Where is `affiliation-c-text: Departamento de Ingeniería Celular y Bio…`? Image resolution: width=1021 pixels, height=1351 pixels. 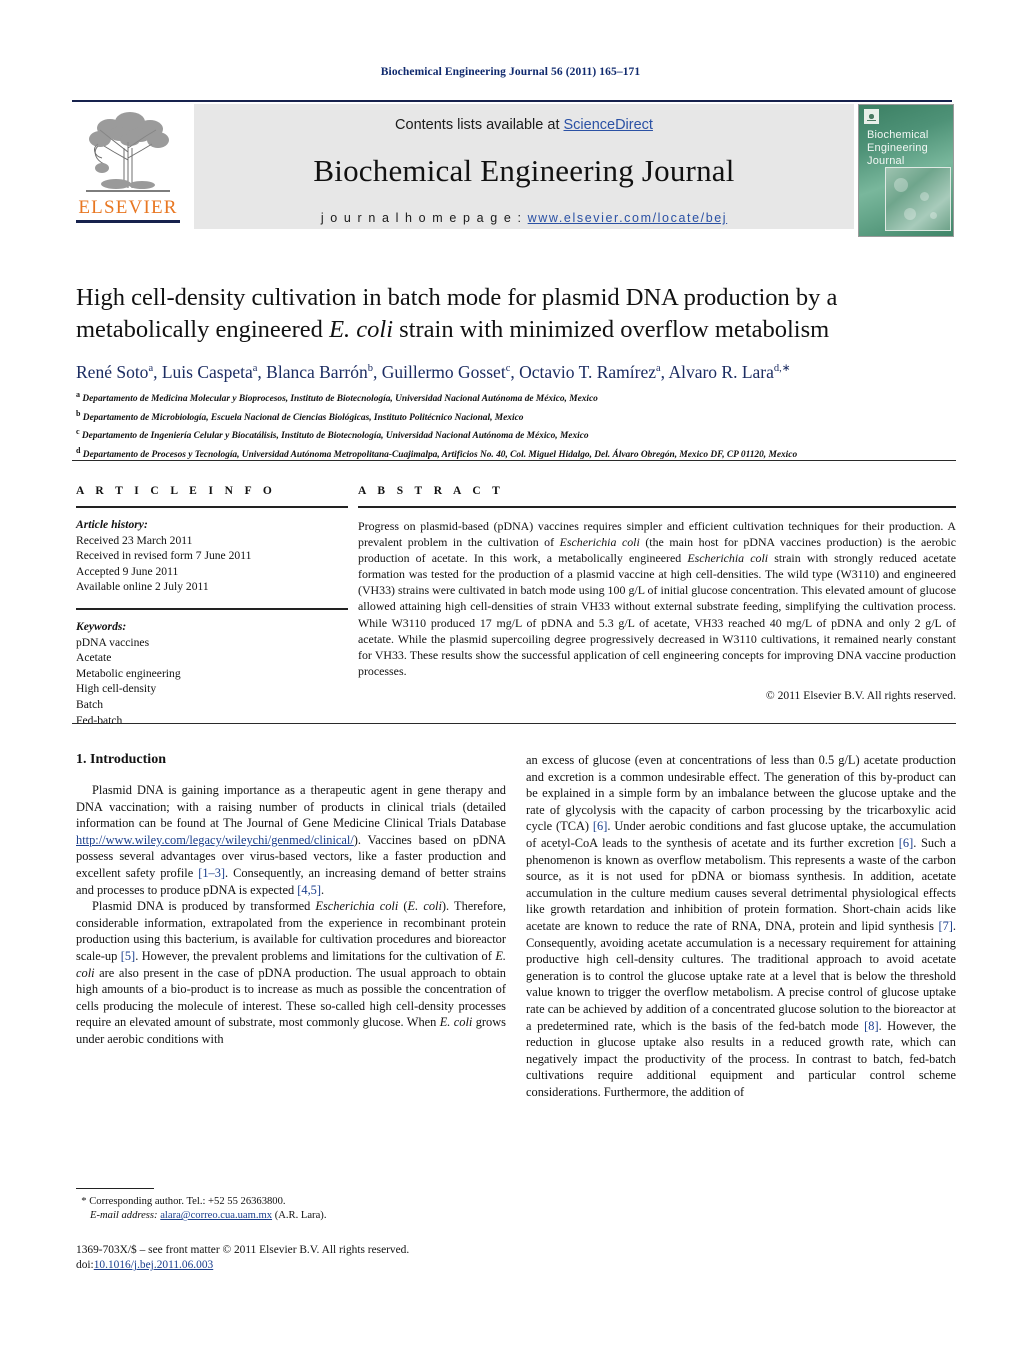 affiliation-c-text: Departamento de Ingeniería Celular y Bio… is located at coordinates (335, 436).